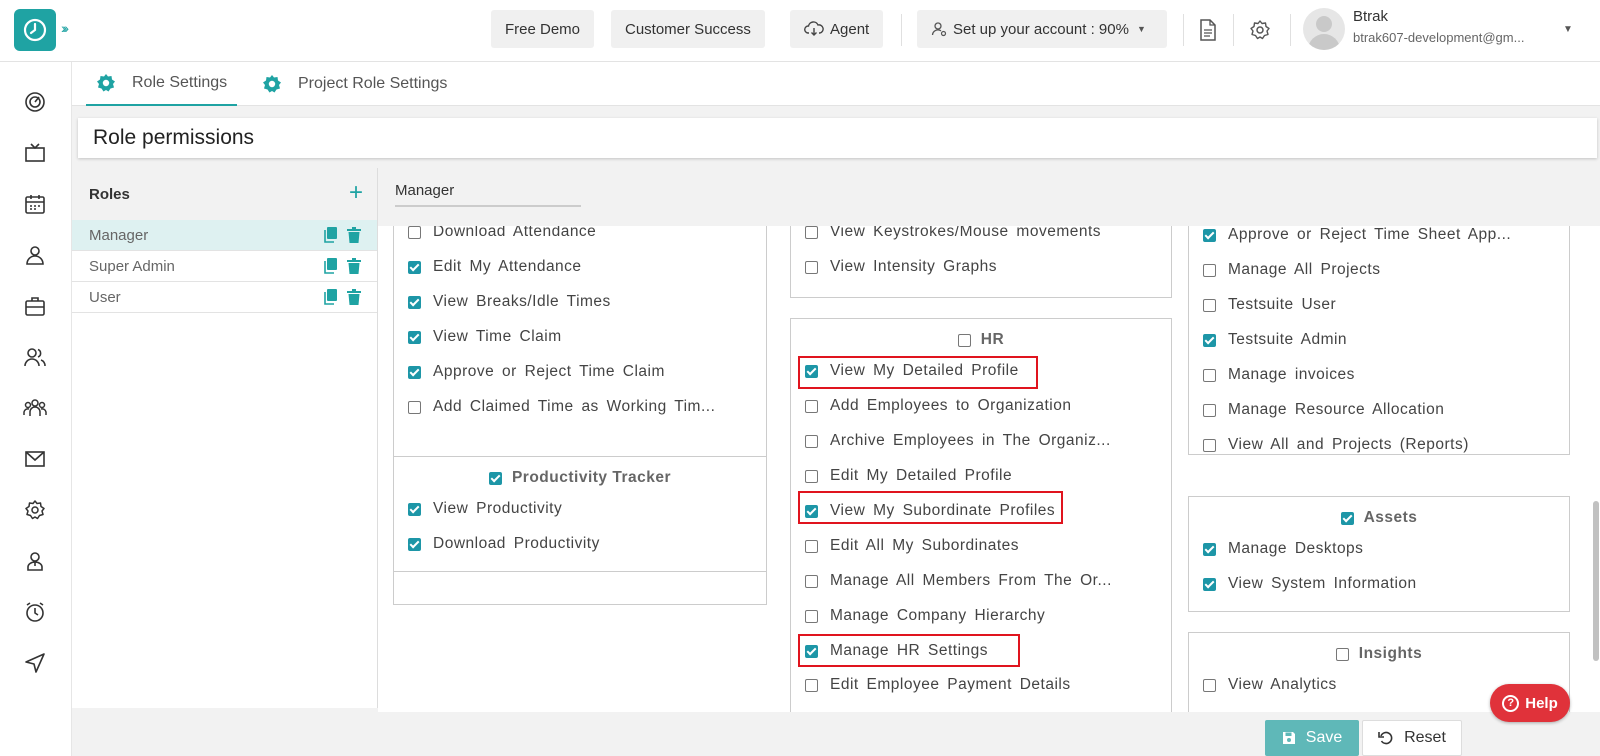 The width and height of the screenshot is (1600, 756). I want to click on user-avatar, so click(1324, 29).